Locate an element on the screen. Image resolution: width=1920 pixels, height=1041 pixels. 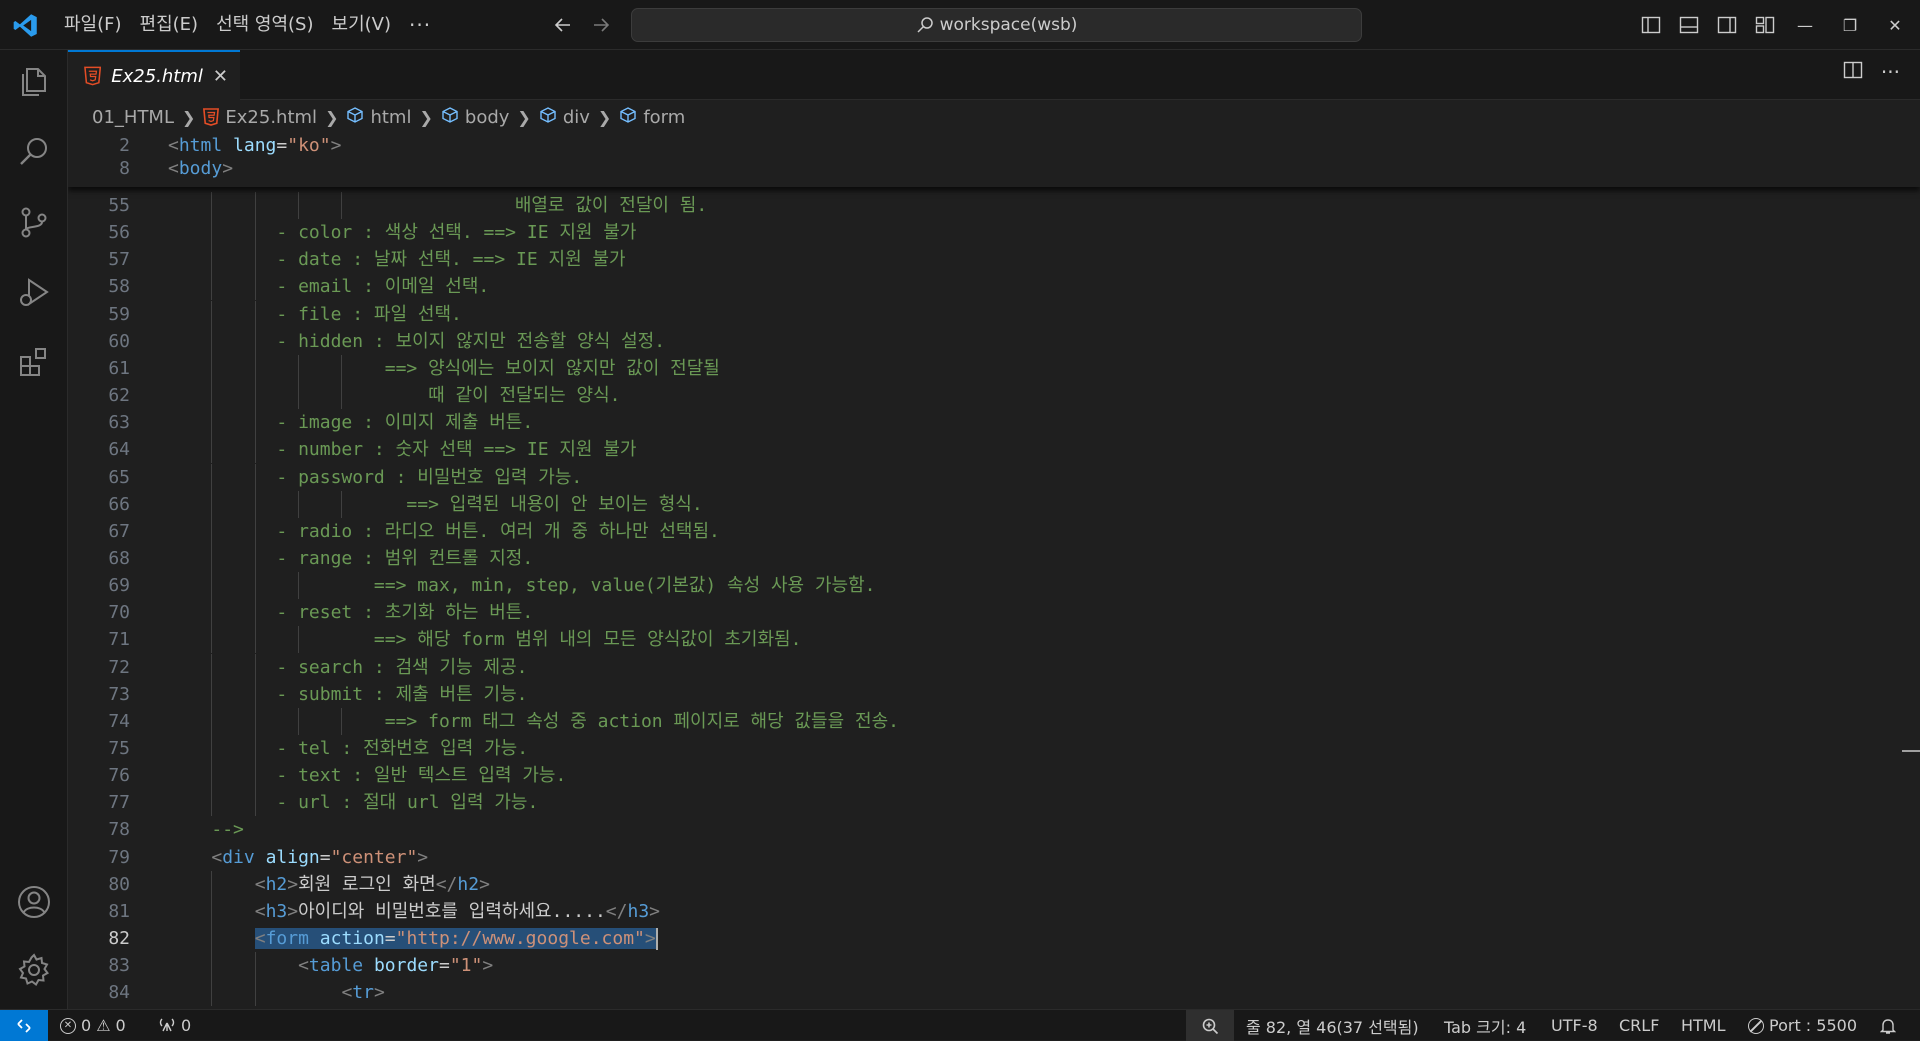
menu-item-1: 편집(E) is located at coordinates (169, 25).